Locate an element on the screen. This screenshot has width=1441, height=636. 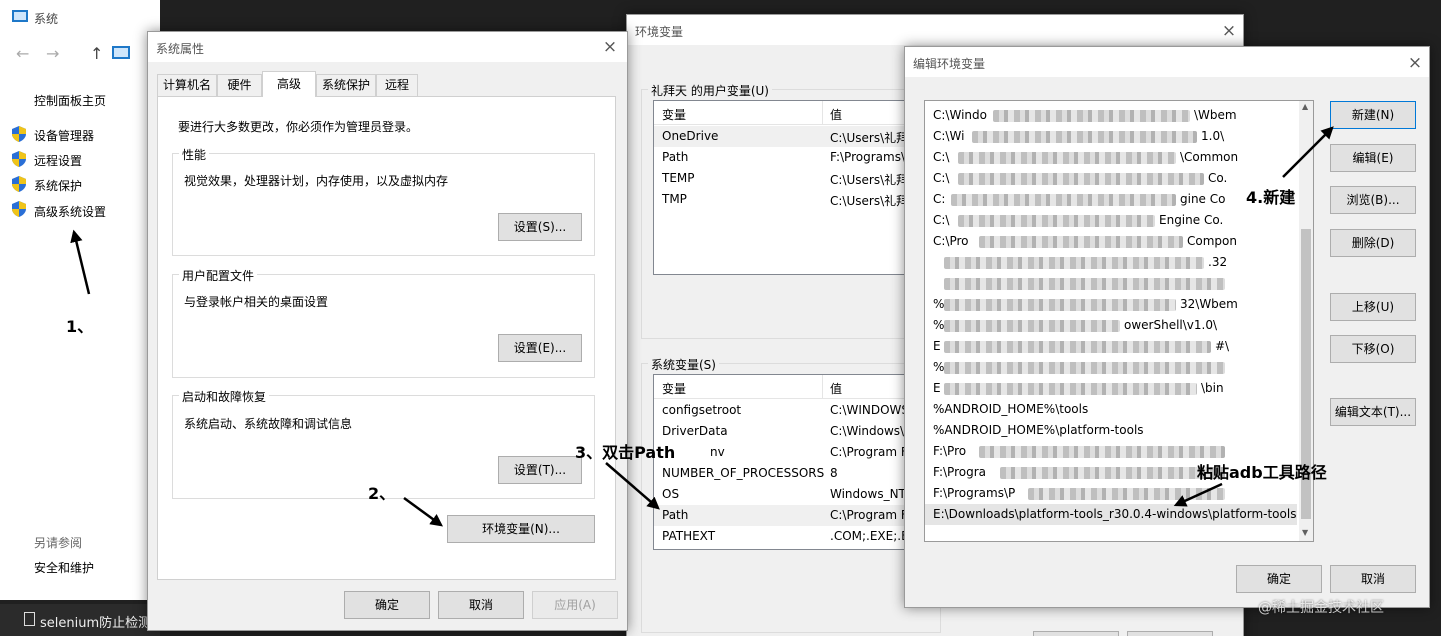
arrow-step4 is located at coordinates (1308, 152).